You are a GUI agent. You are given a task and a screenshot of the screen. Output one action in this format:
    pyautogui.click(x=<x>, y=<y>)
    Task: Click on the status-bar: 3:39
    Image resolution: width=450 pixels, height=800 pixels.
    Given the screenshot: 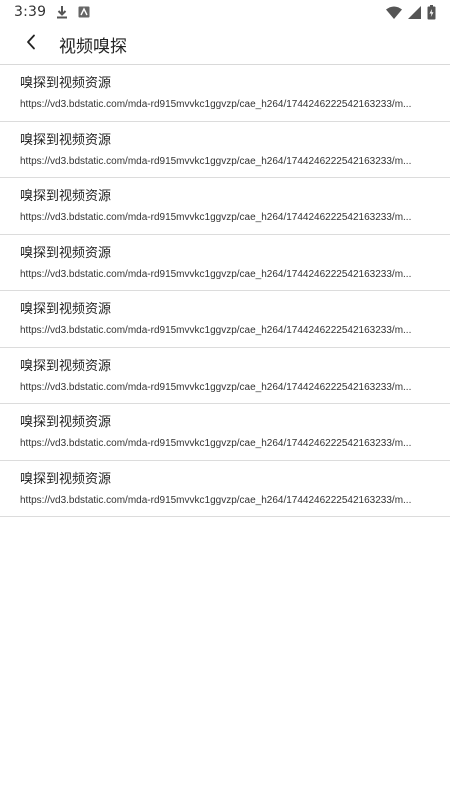 What is the action you would take?
    pyautogui.click(x=225, y=12)
    